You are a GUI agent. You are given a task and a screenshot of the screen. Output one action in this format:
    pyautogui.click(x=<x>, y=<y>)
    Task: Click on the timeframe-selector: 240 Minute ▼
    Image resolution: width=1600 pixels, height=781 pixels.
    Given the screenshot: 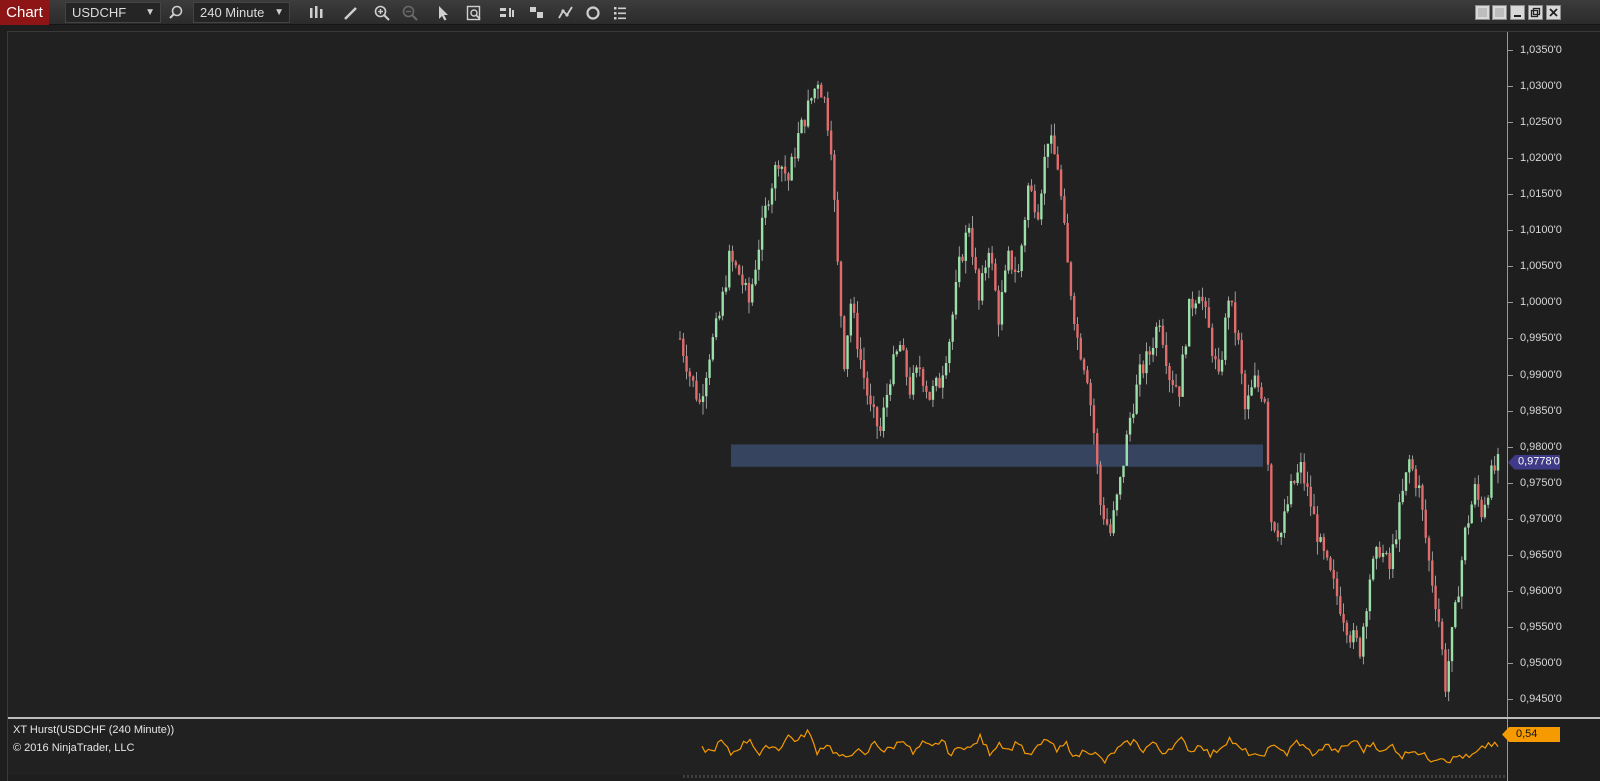 What is the action you would take?
    pyautogui.click(x=241, y=12)
    